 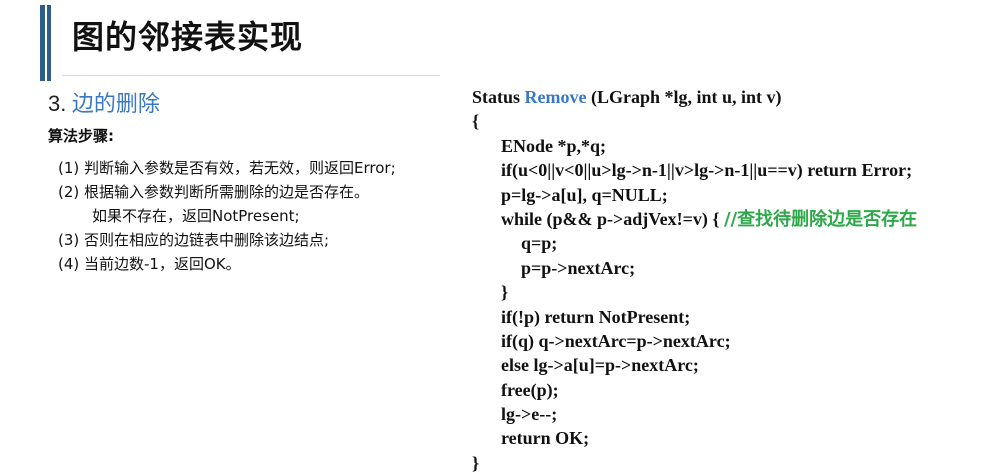 What do you see at coordinates (476, 121) in the screenshot?
I see `code-open-brace: {` at bounding box center [476, 121].